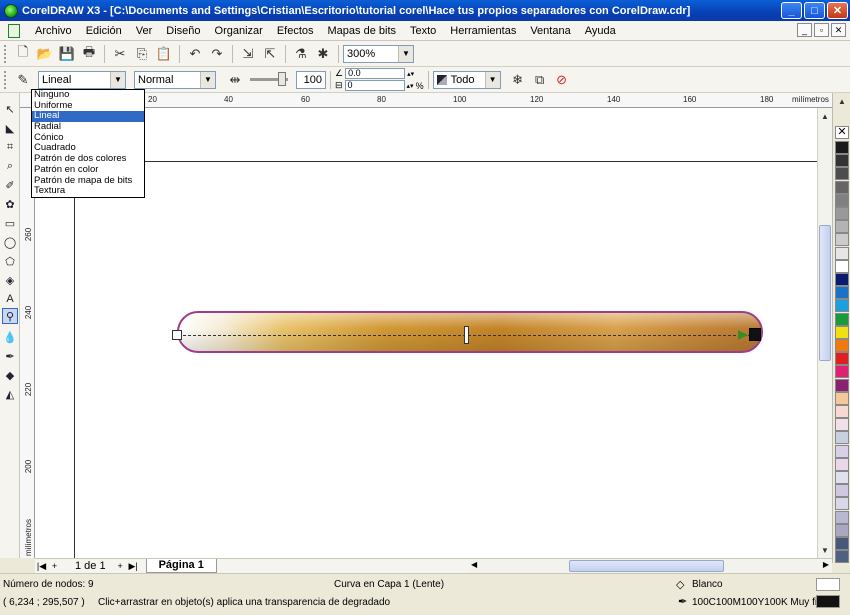  What do you see at coordinates (821, 30) in the screenshot?
I see `doc-restore-button: ▫` at bounding box center [821, 30].